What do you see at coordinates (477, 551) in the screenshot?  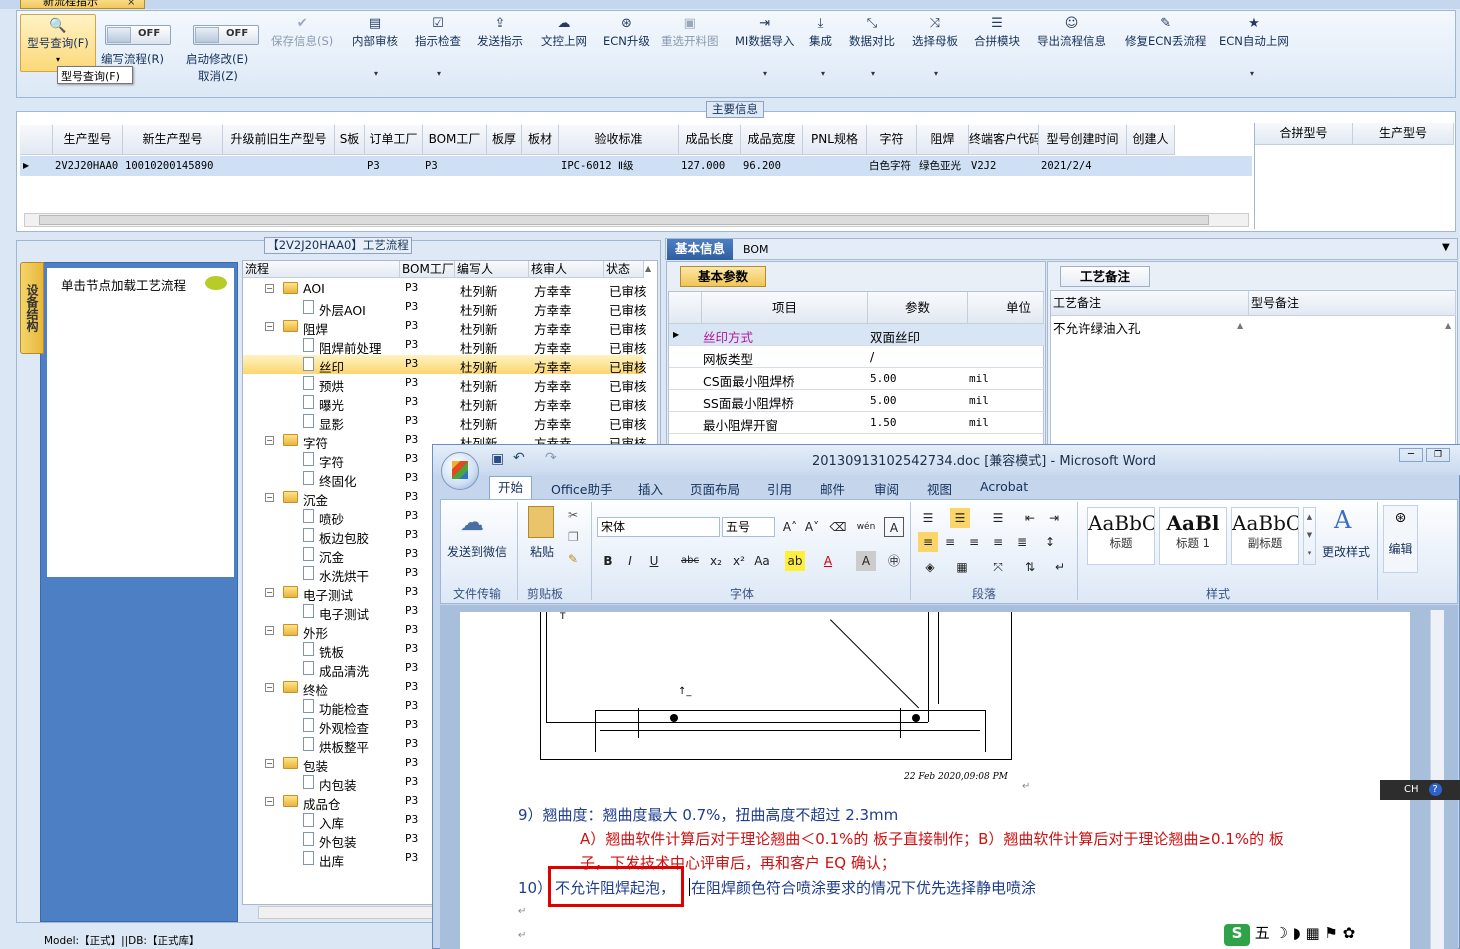 I see `send-to-wechat-button: 发送到微信` at bounding box center [477, 551].